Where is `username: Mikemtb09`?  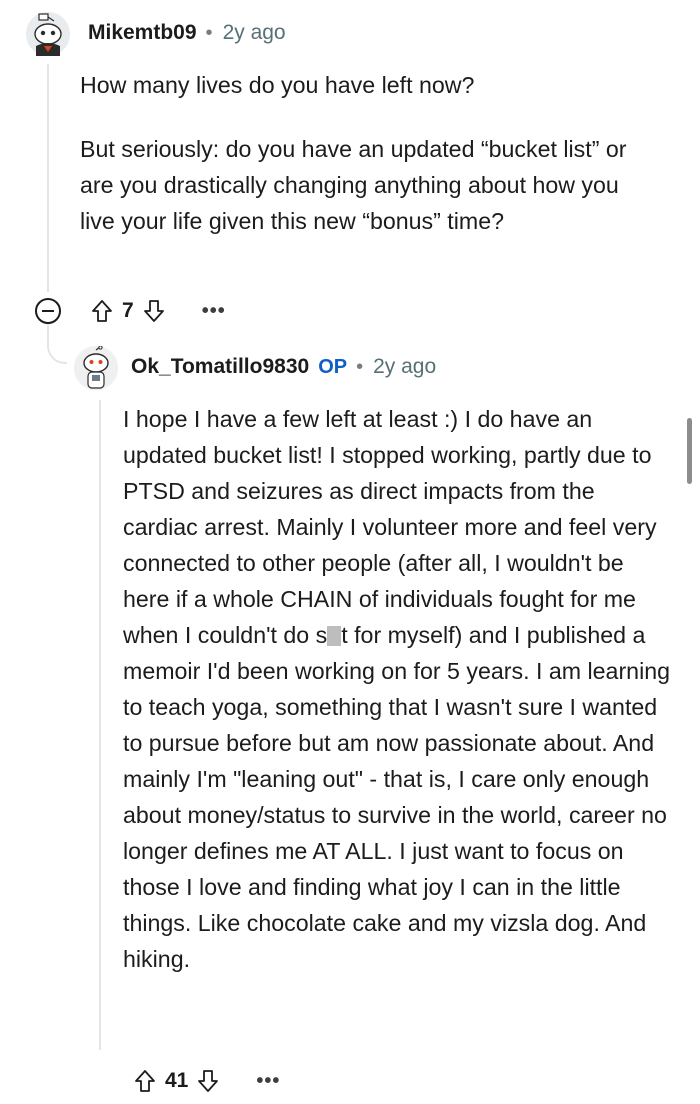 username: Mikemtb09 is located at coordinates (142, 33).